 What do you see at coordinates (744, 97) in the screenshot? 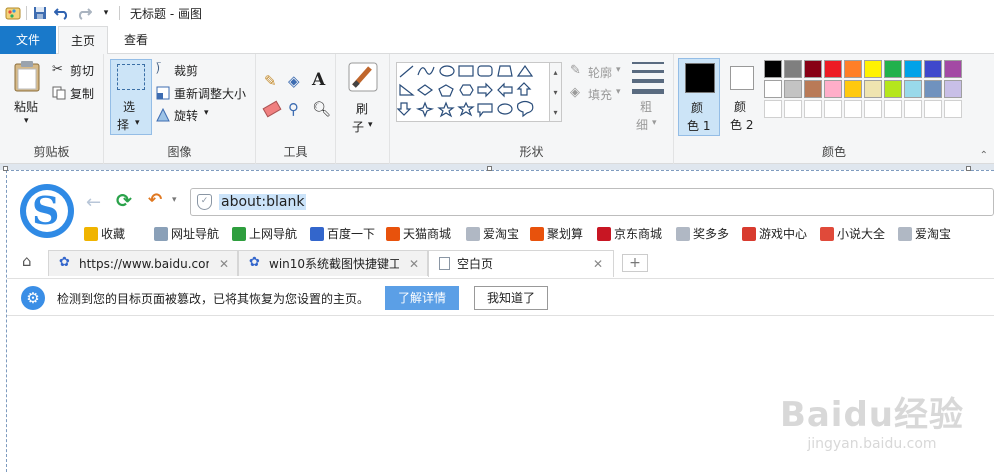
I see `color2-button: 颜 色 2` at bounding box center [744, 97].